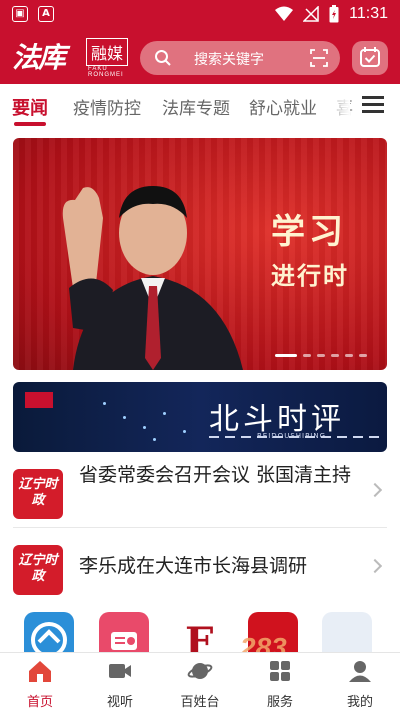  Describe the element at coordinates (360, 671) in the screenshot. I see `user-icon` at that location.